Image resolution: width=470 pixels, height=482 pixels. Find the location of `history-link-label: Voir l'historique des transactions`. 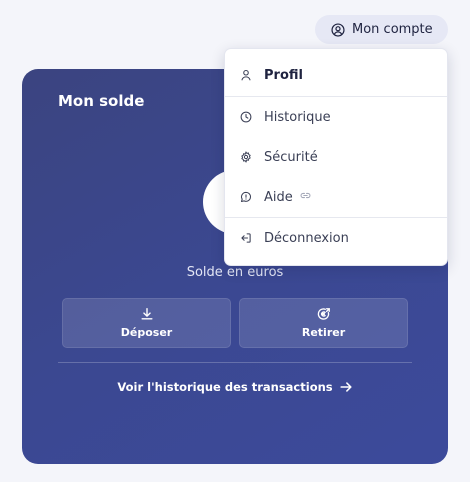

history-link-label: Voir l'historique des transactions is located at coordinates (225, 387).